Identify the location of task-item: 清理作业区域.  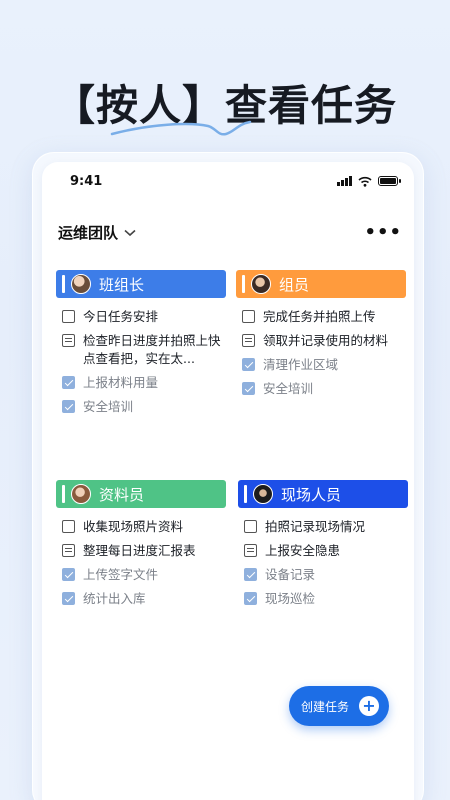
(324, 365).